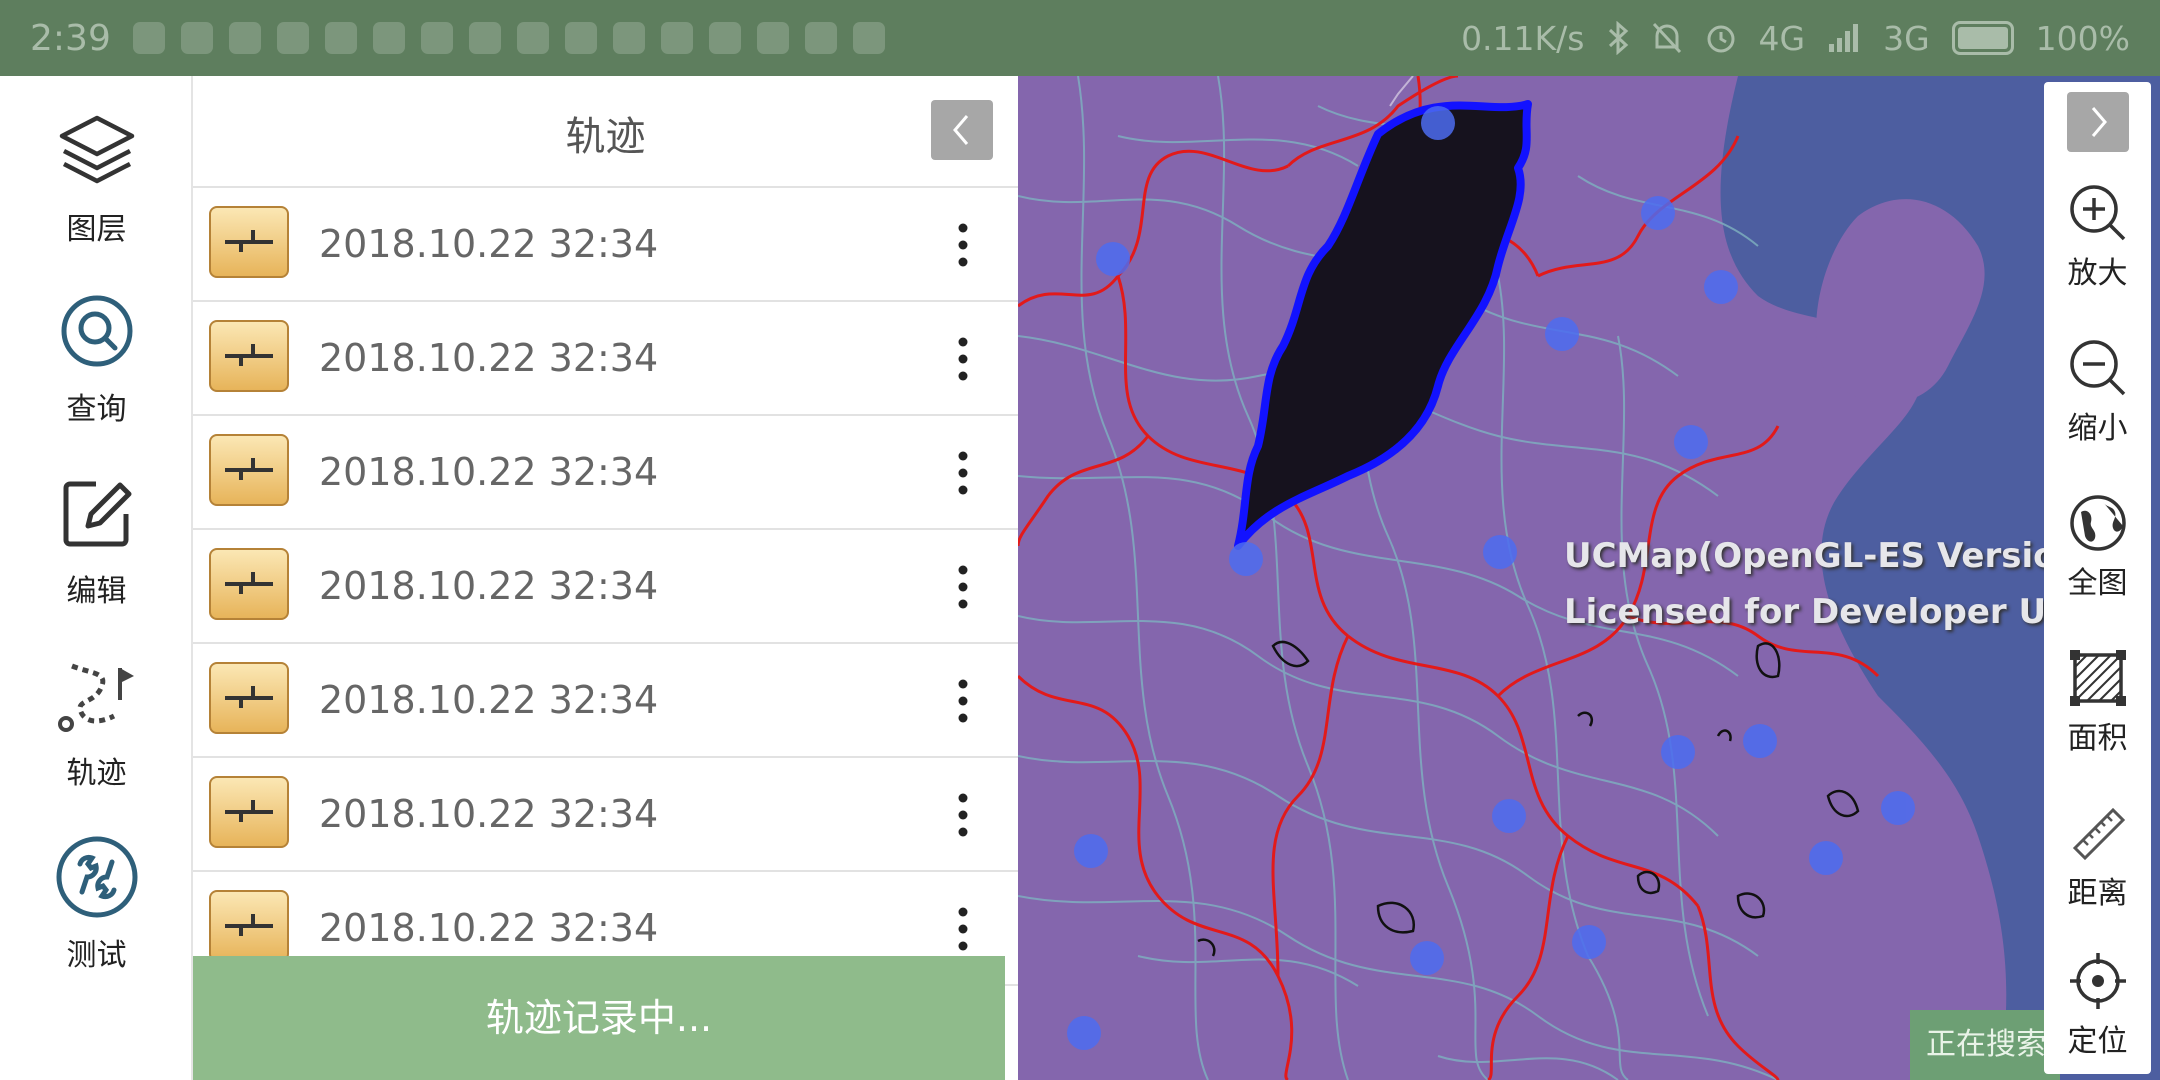 The image size is (2160, 1080). What do you see at coordinates (2098, 834) in the screenshot?
I see `ruler-icon` at bounding box center [2098, 834].